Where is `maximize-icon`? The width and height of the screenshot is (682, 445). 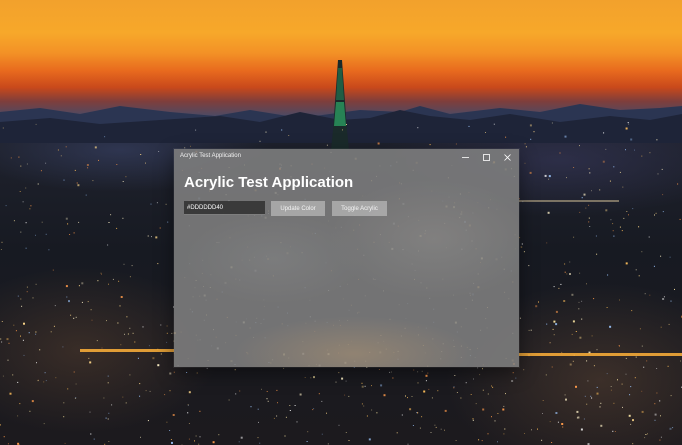
maximize-icon is located at coordinates (486, 157).